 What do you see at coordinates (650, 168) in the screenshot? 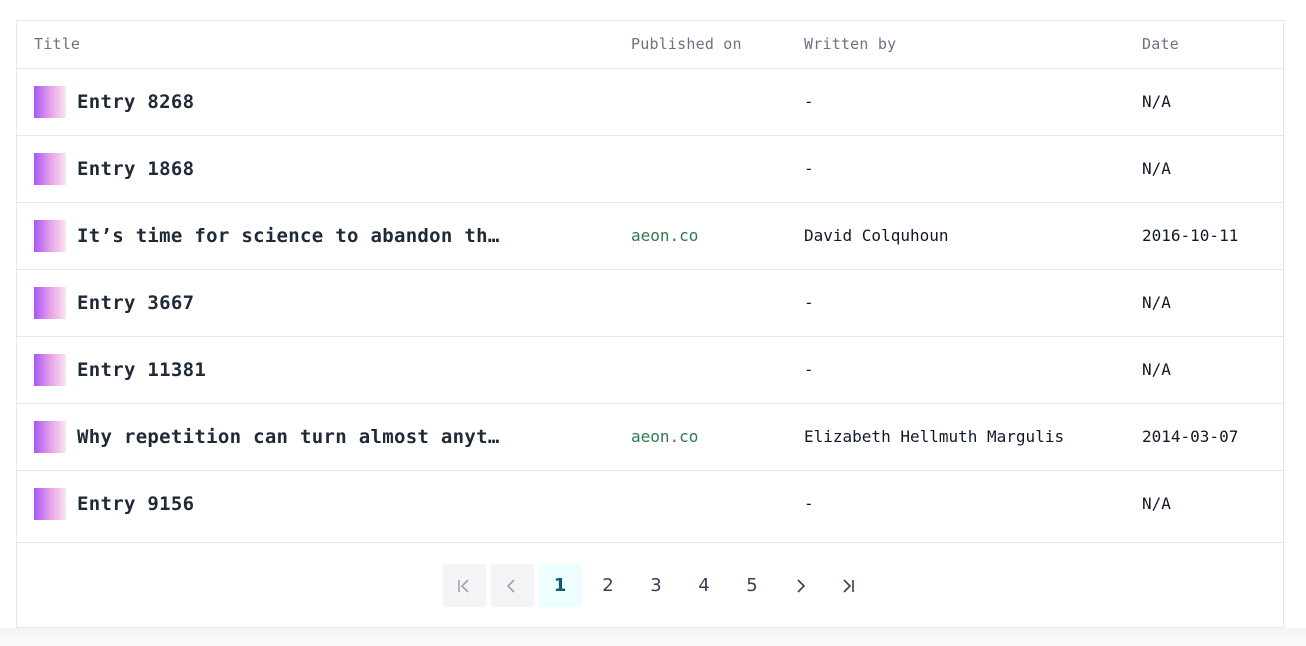
I see `table-row: Entry 1868 - N/A` at bounding box center [650, 168].